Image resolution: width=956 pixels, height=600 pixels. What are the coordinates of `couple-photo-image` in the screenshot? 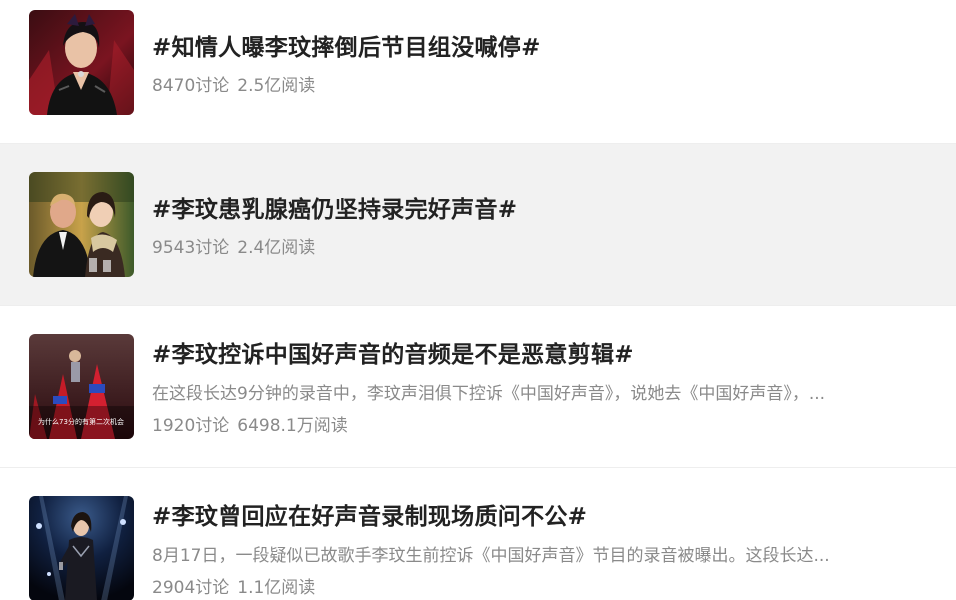 It's located at (81, 224).